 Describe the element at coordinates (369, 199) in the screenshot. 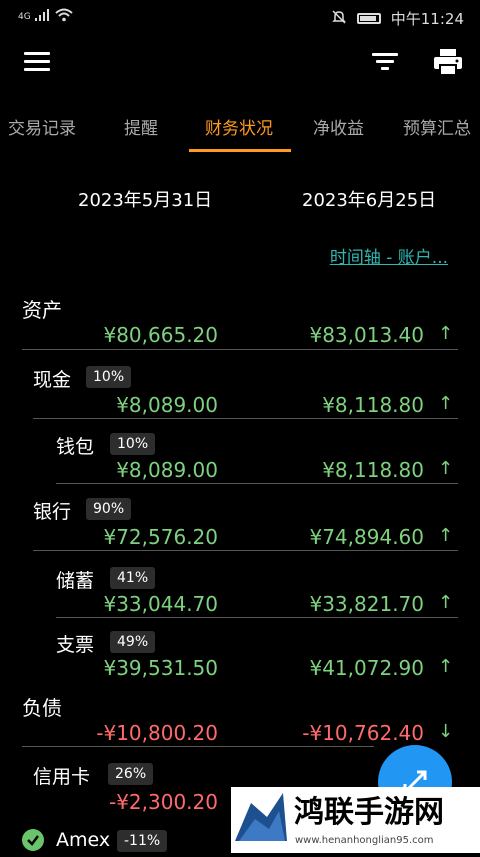

I see `date-end: 2023年6月25日` at that location.